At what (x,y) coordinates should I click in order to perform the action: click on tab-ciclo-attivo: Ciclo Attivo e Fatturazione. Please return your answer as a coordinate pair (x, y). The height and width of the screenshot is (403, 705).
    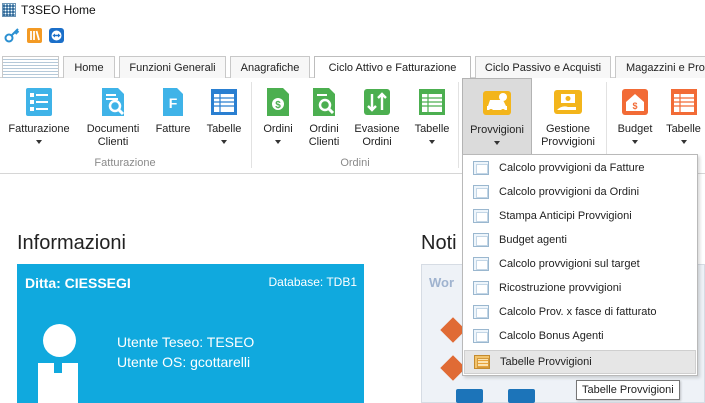
    Looking at the image, I should click on (392, 67).